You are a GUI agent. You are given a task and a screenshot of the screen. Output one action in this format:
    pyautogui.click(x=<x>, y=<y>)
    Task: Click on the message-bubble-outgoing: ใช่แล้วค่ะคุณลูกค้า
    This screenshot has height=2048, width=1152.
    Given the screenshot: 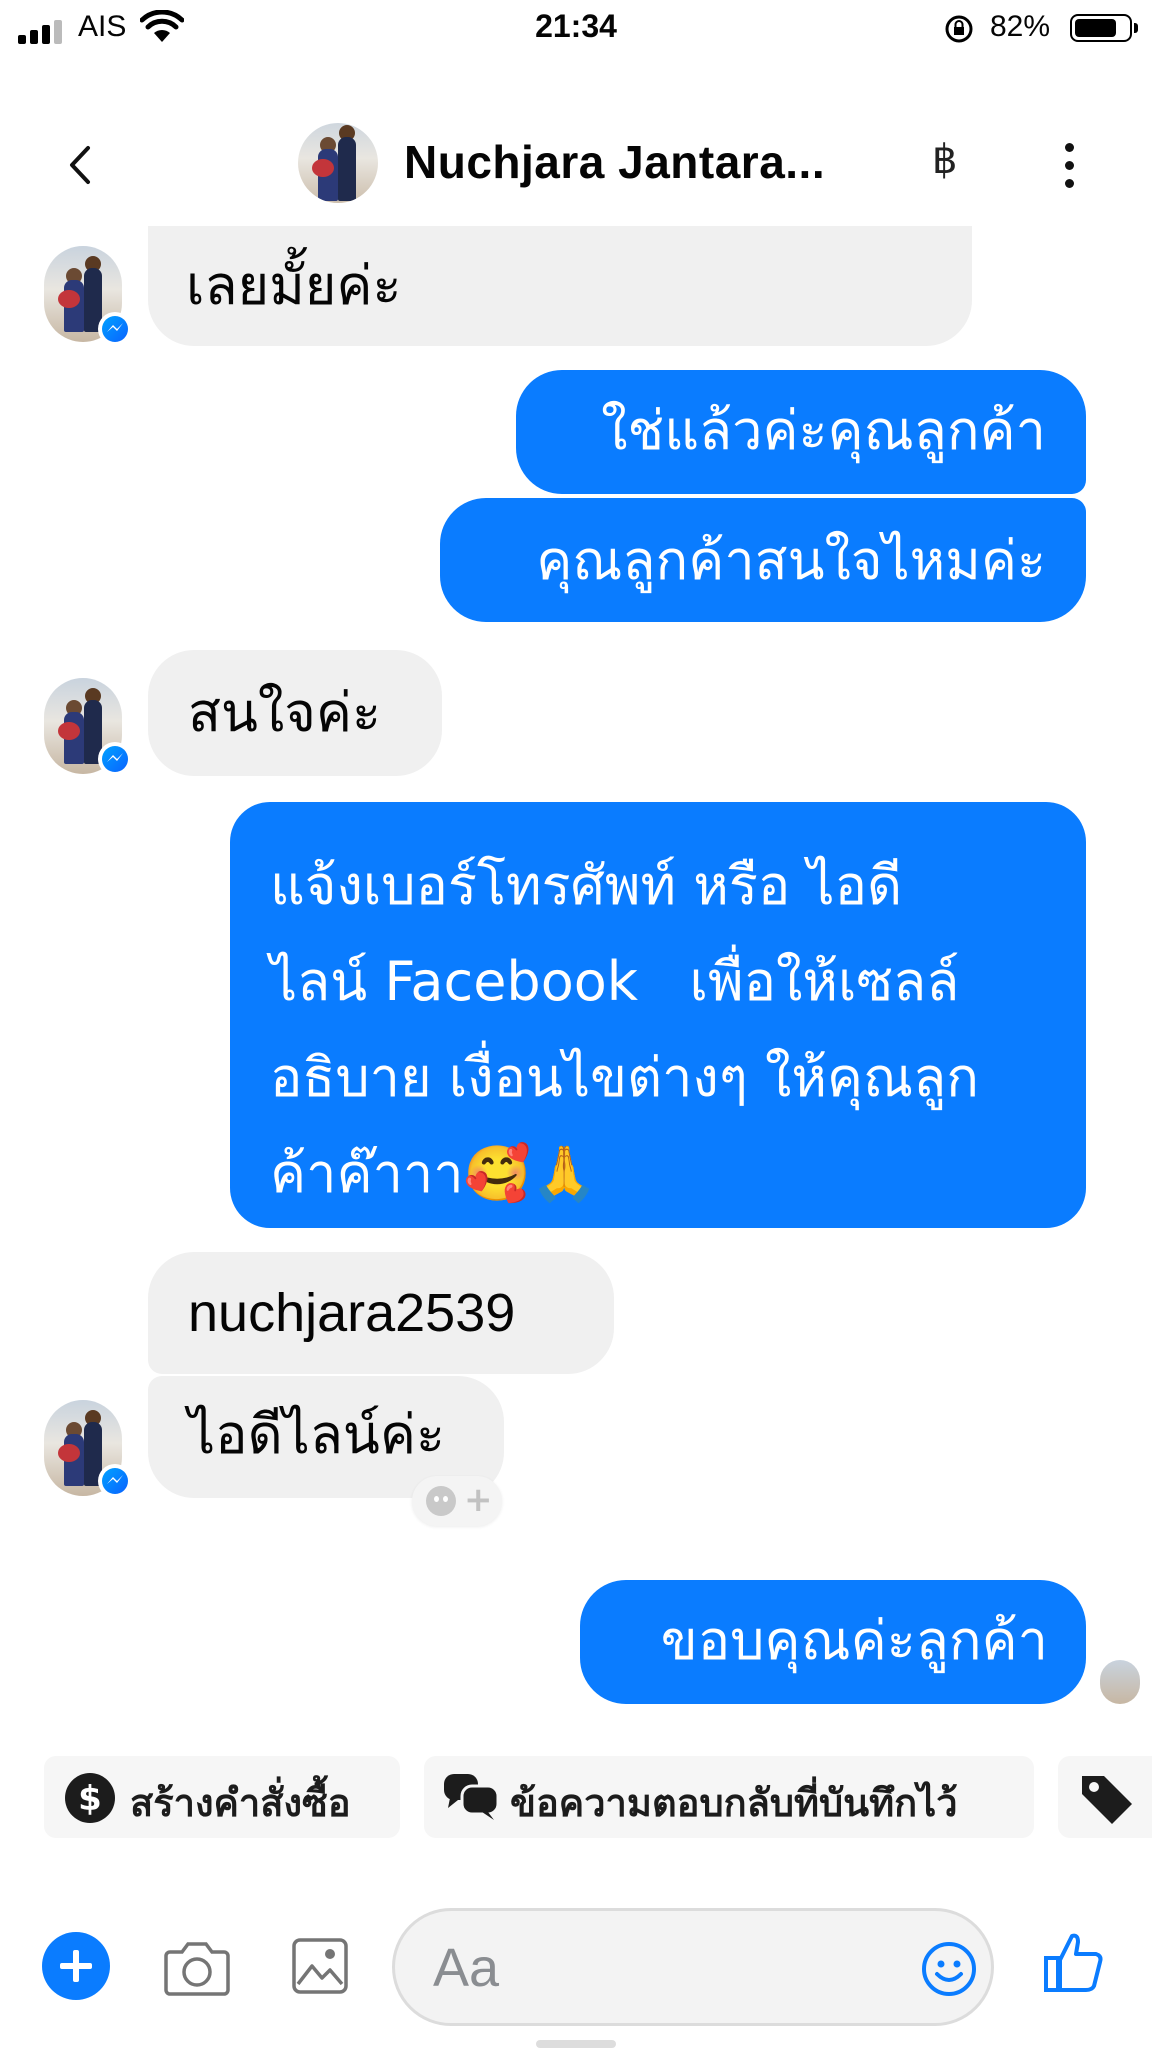 What is the action you would take?
    pyautogui.click(x=801, y=432)
    